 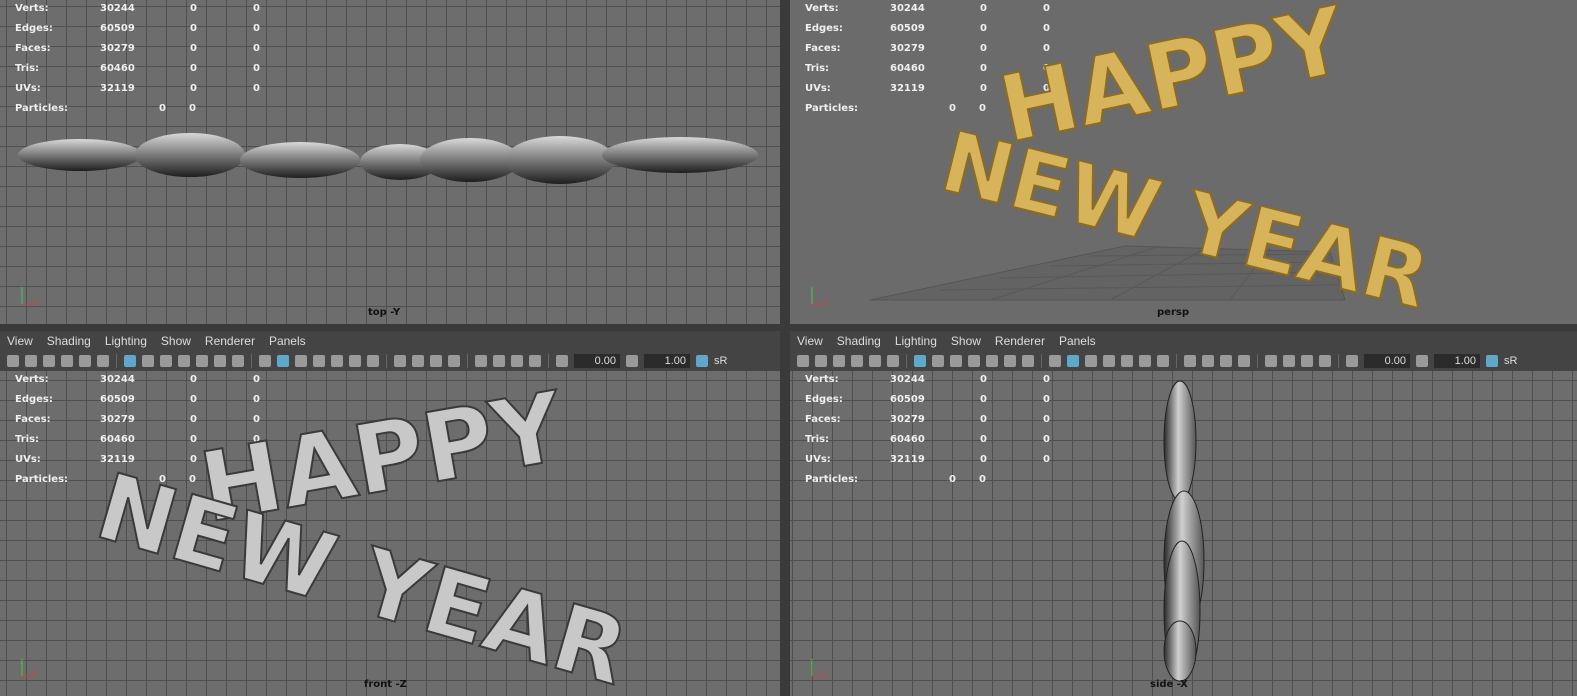 I want to click on panel-separator-vertical, so click(x=785, y=348).